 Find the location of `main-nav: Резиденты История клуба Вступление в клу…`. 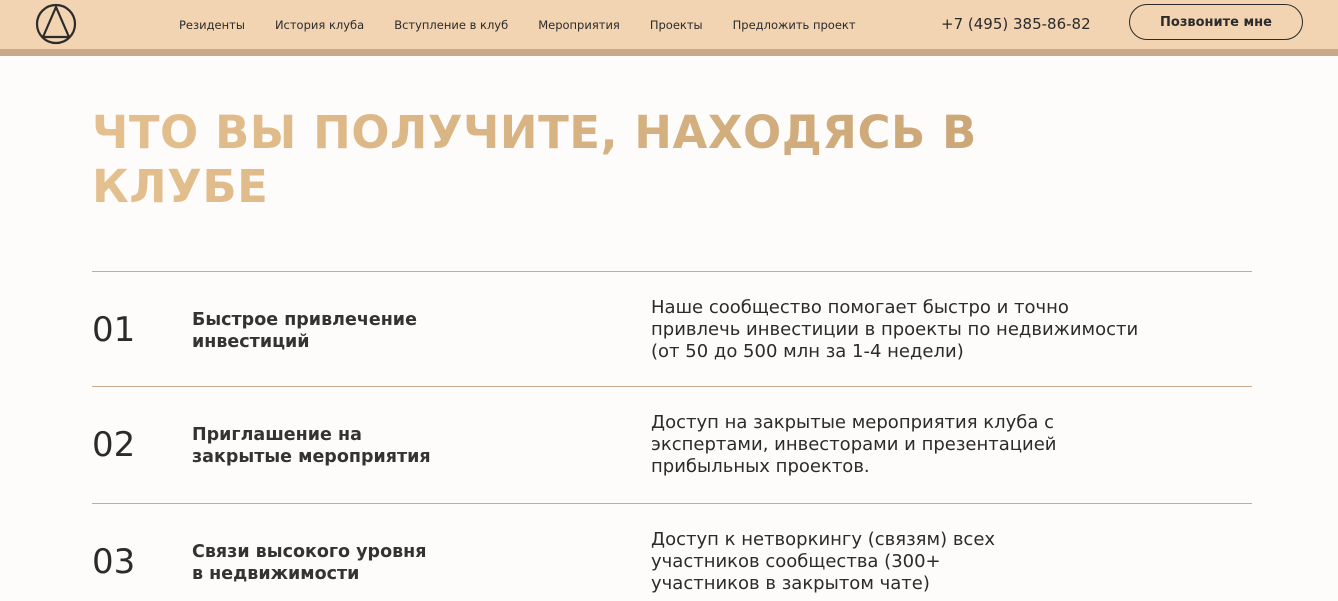

main-nav: Резиденты История клуба Вступление в клу… is located at coordinates (532, 24).